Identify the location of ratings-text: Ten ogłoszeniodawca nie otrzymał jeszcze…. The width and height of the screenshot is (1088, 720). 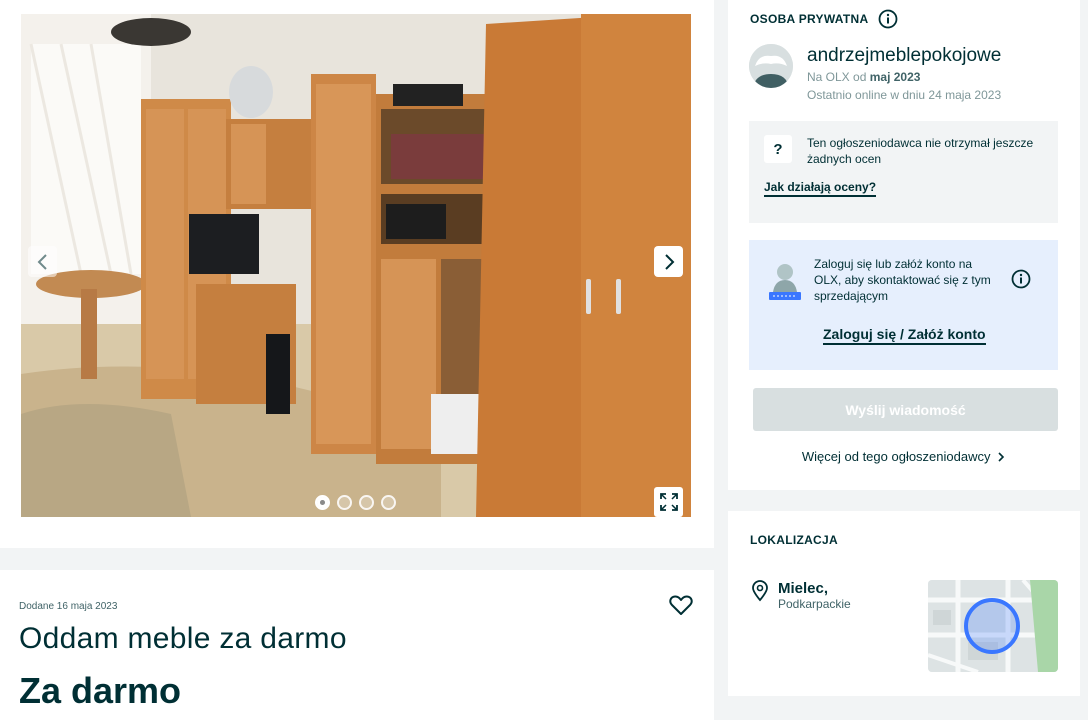
(920, 151).